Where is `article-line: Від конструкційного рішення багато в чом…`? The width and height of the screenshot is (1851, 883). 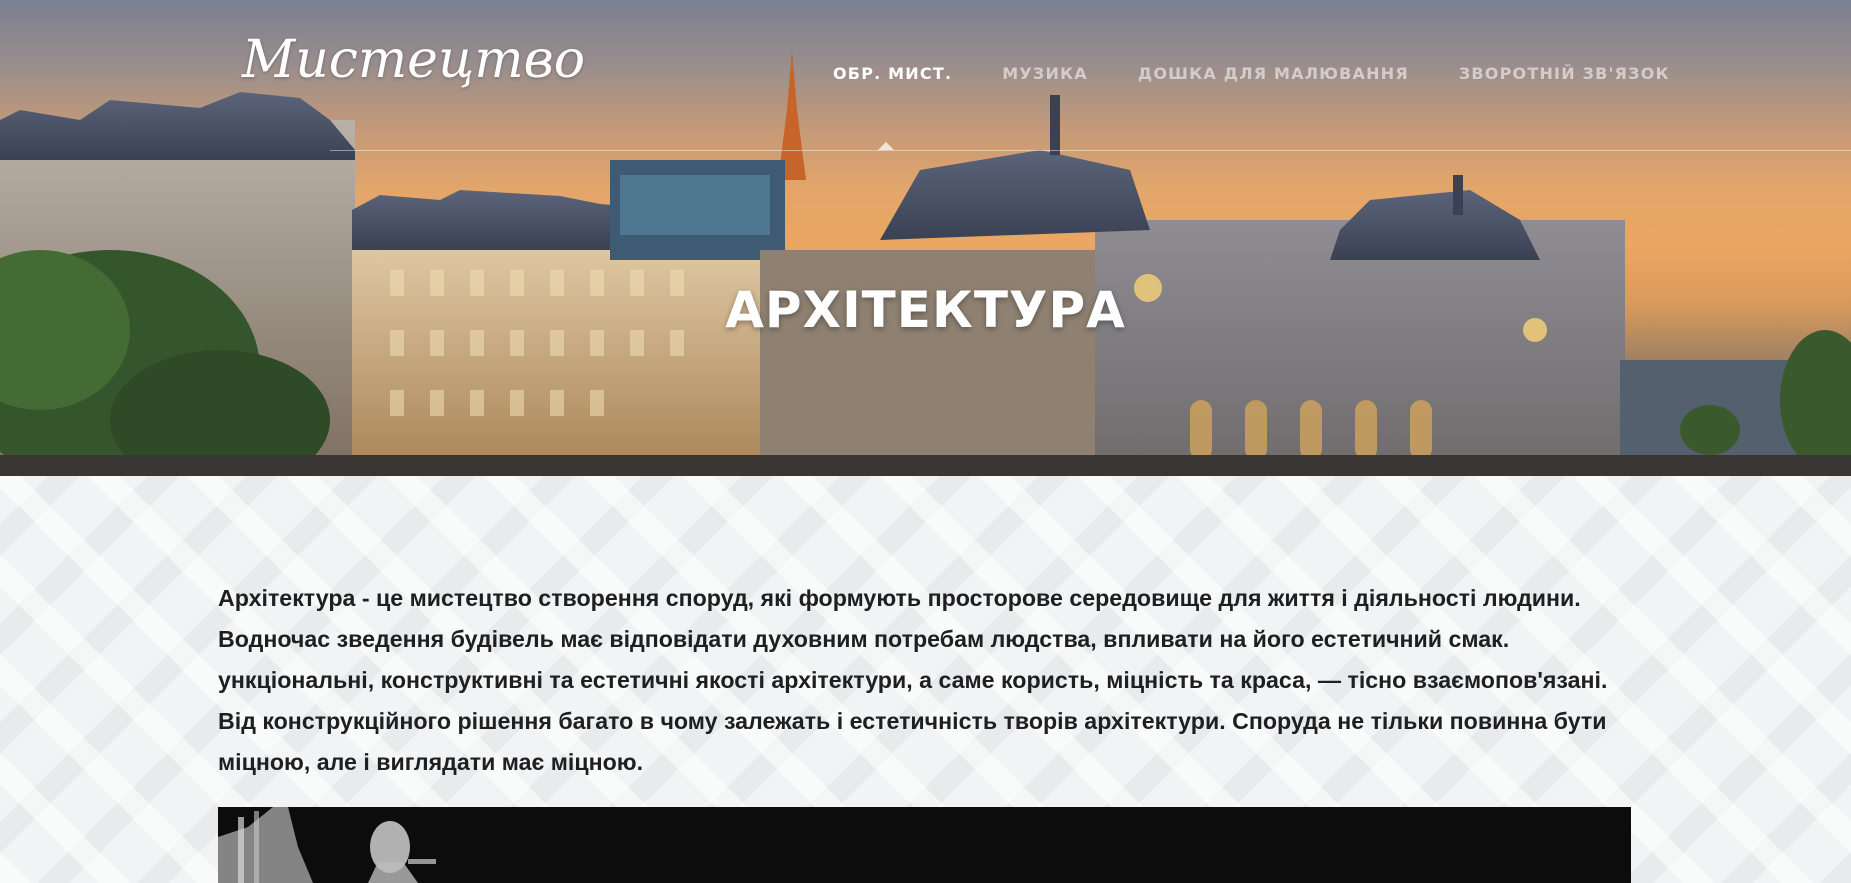
article-line: Від конструкційного рішення багато в чом… is located at coordinates (912, 721).